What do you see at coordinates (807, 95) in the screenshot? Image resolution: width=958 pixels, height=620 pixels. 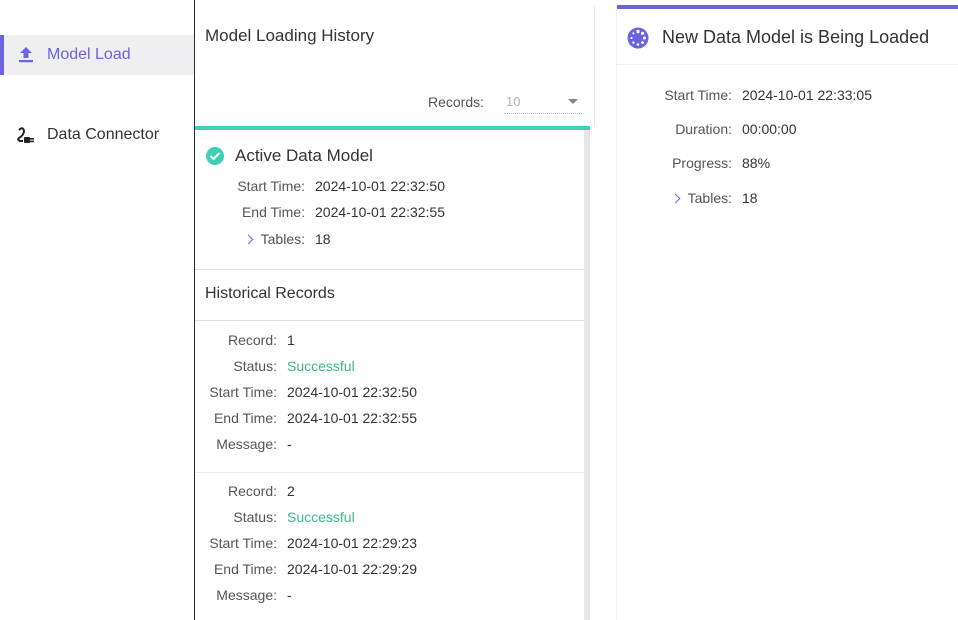 I see `start-time-value: 2024-10-01 22:33:05` at bounding box center [807, 95].